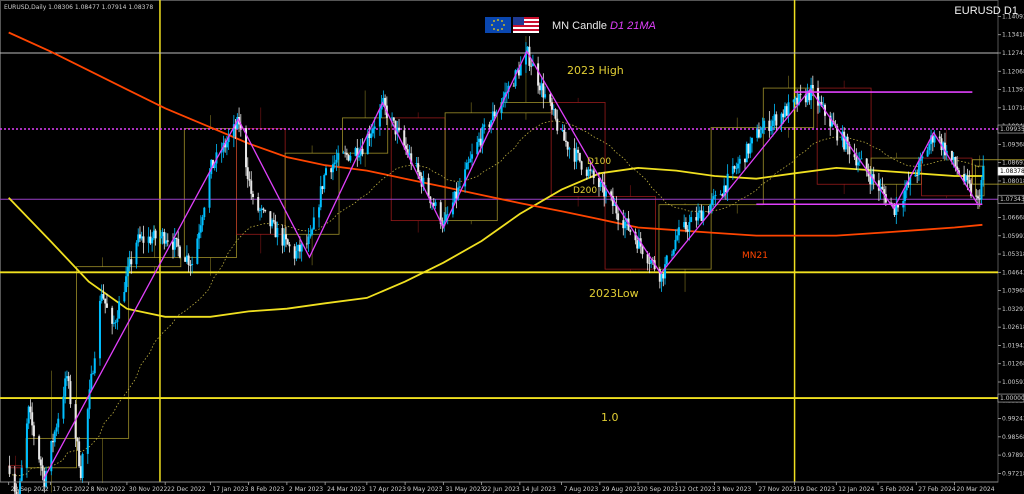 The image size is (1024, 494). I want to click on x-tick-label-10: 9 May 2023, so click(424, 489).